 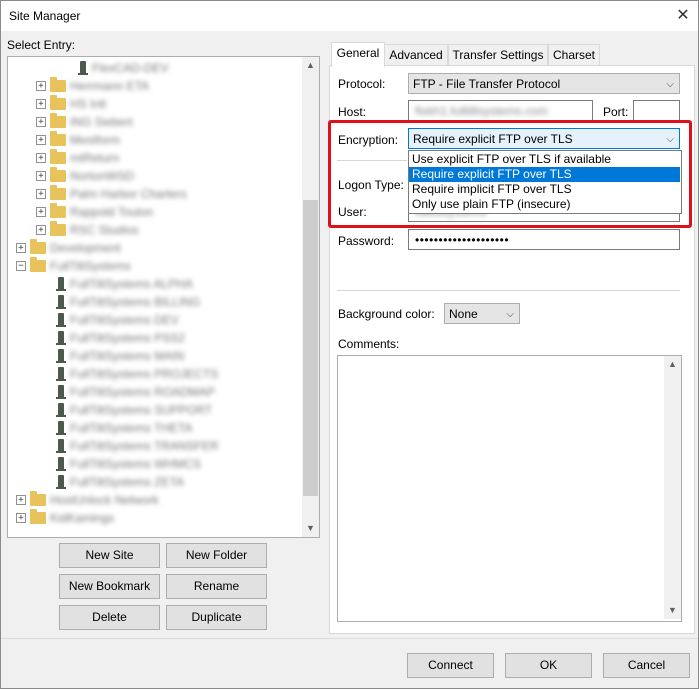 I want to click on tree-item-label: FullTiltSystems TRANSFER, so click(x=144, y=446).